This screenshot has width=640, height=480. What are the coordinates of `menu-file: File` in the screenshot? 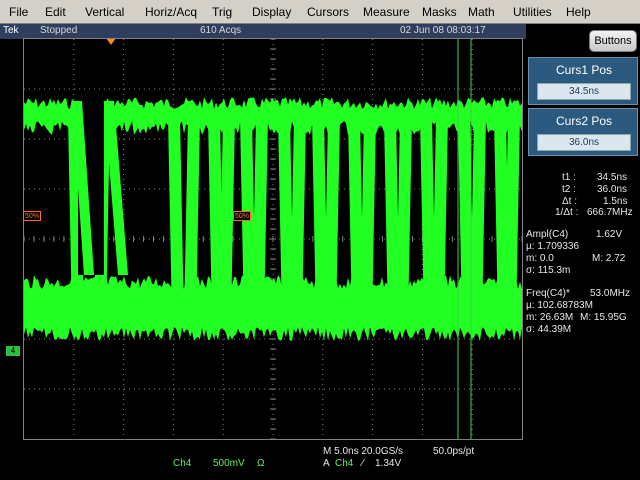 It's located at (18, 12).